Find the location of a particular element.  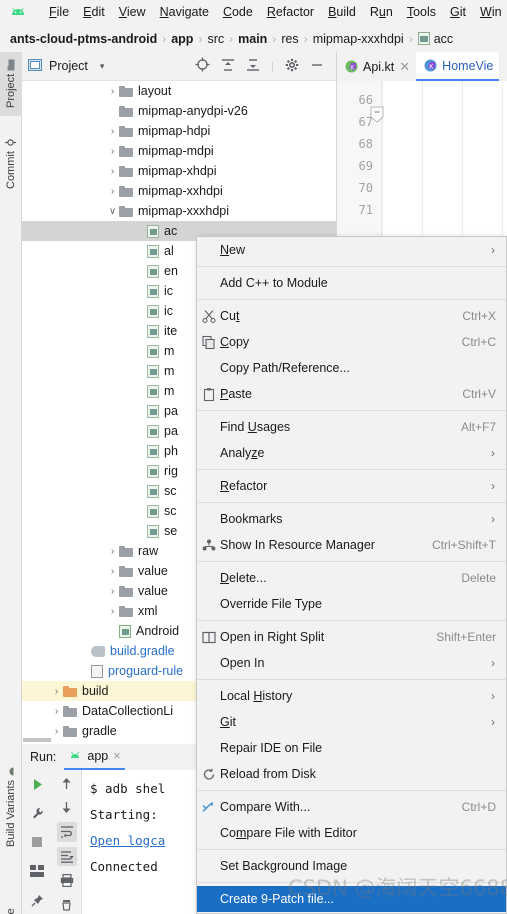

context-menu-item-override-file-type: Override File Type is located at coordinates (351, 604).